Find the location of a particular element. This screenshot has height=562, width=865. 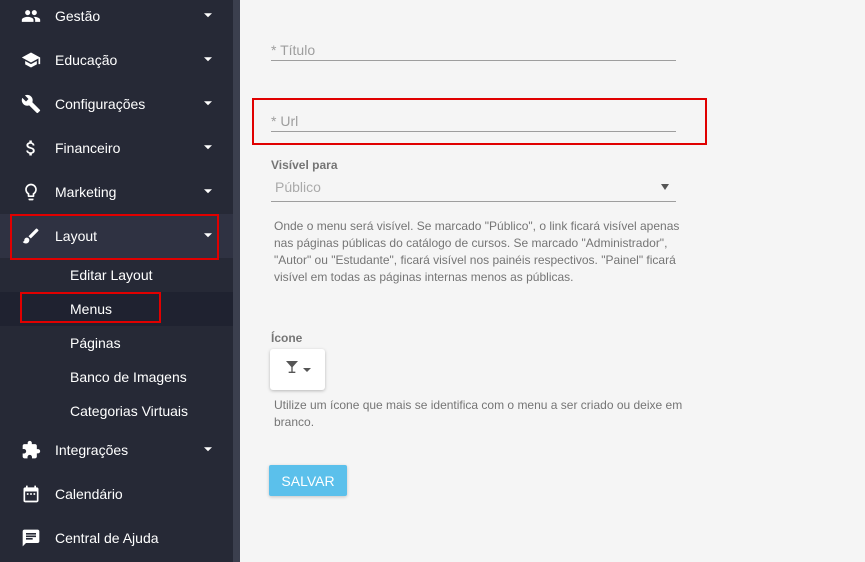

highlight-url is located at coordinates (479, 121).